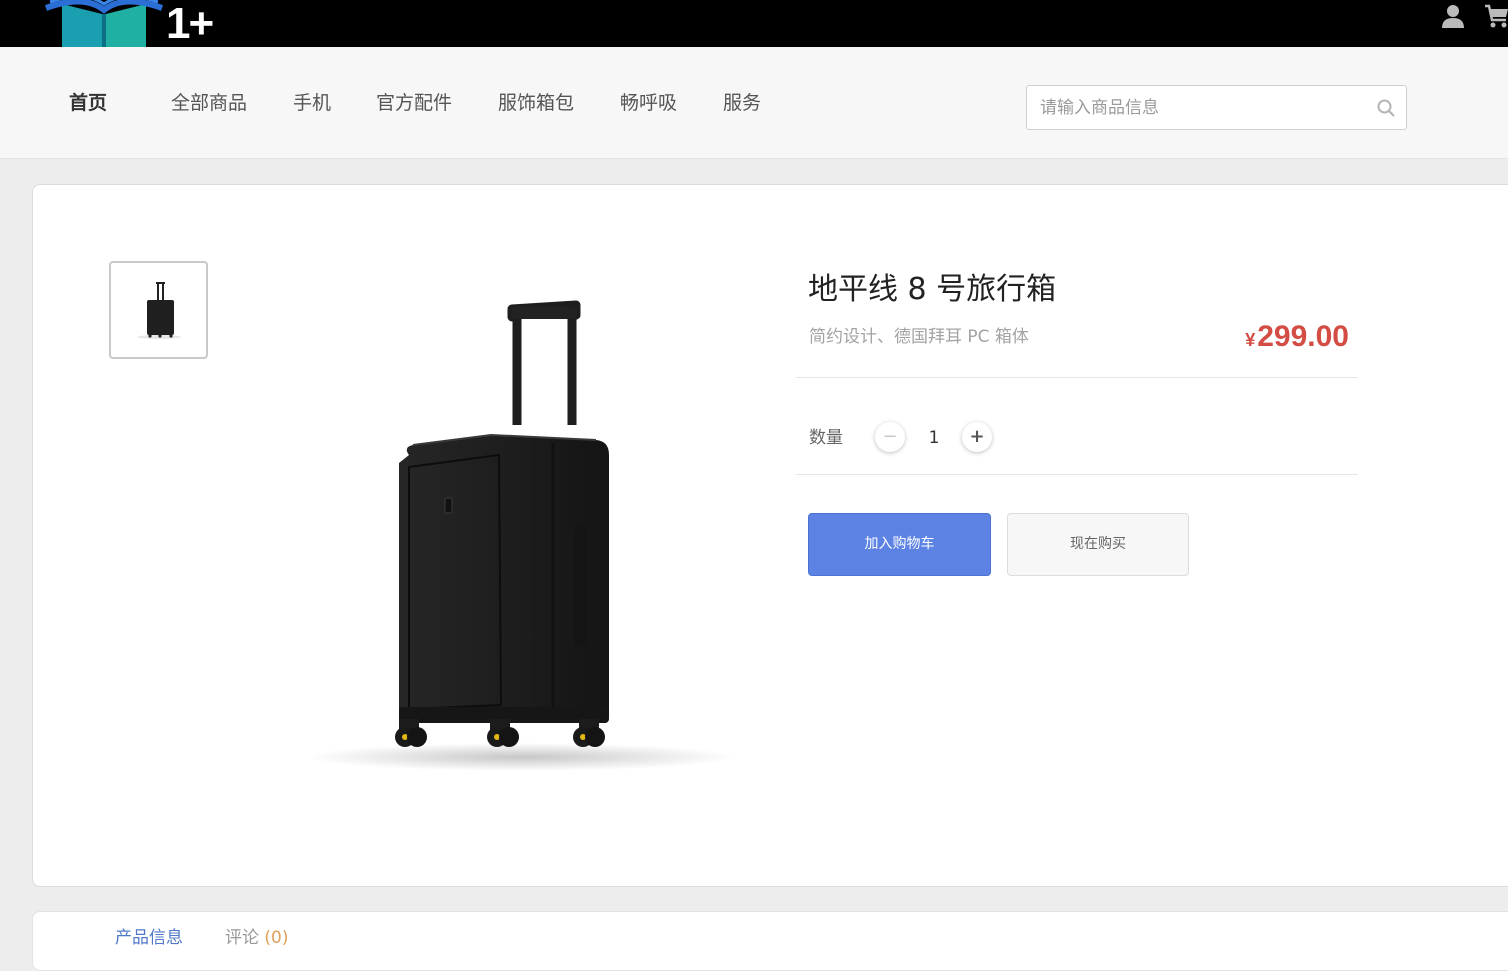 This screenshot has width=1508, height=971. What do you see at coordinates (1098, 544) in the screenshot?
I see `buy-now-button: 现在购买` at bounding box center [1098, 544].